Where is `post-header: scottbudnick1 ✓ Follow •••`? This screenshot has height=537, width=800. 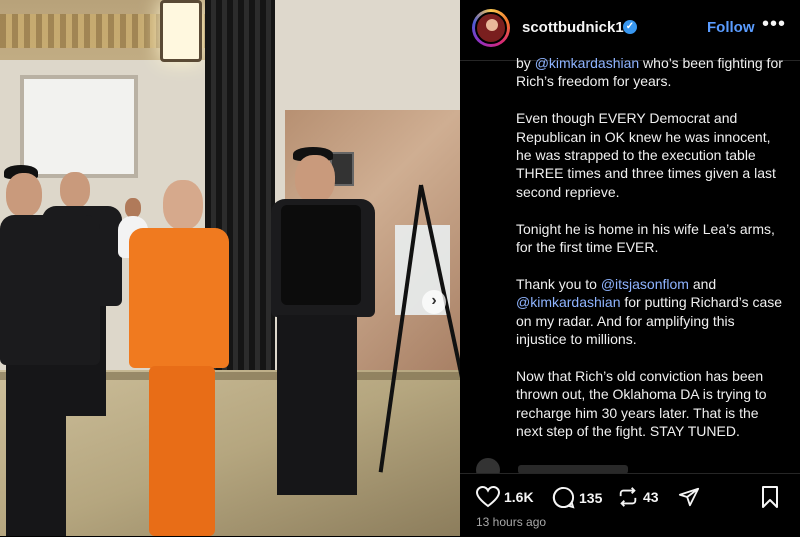 post-header: scottbudnick1 ✓ Follow ••• is located at coordinates (630, 30).